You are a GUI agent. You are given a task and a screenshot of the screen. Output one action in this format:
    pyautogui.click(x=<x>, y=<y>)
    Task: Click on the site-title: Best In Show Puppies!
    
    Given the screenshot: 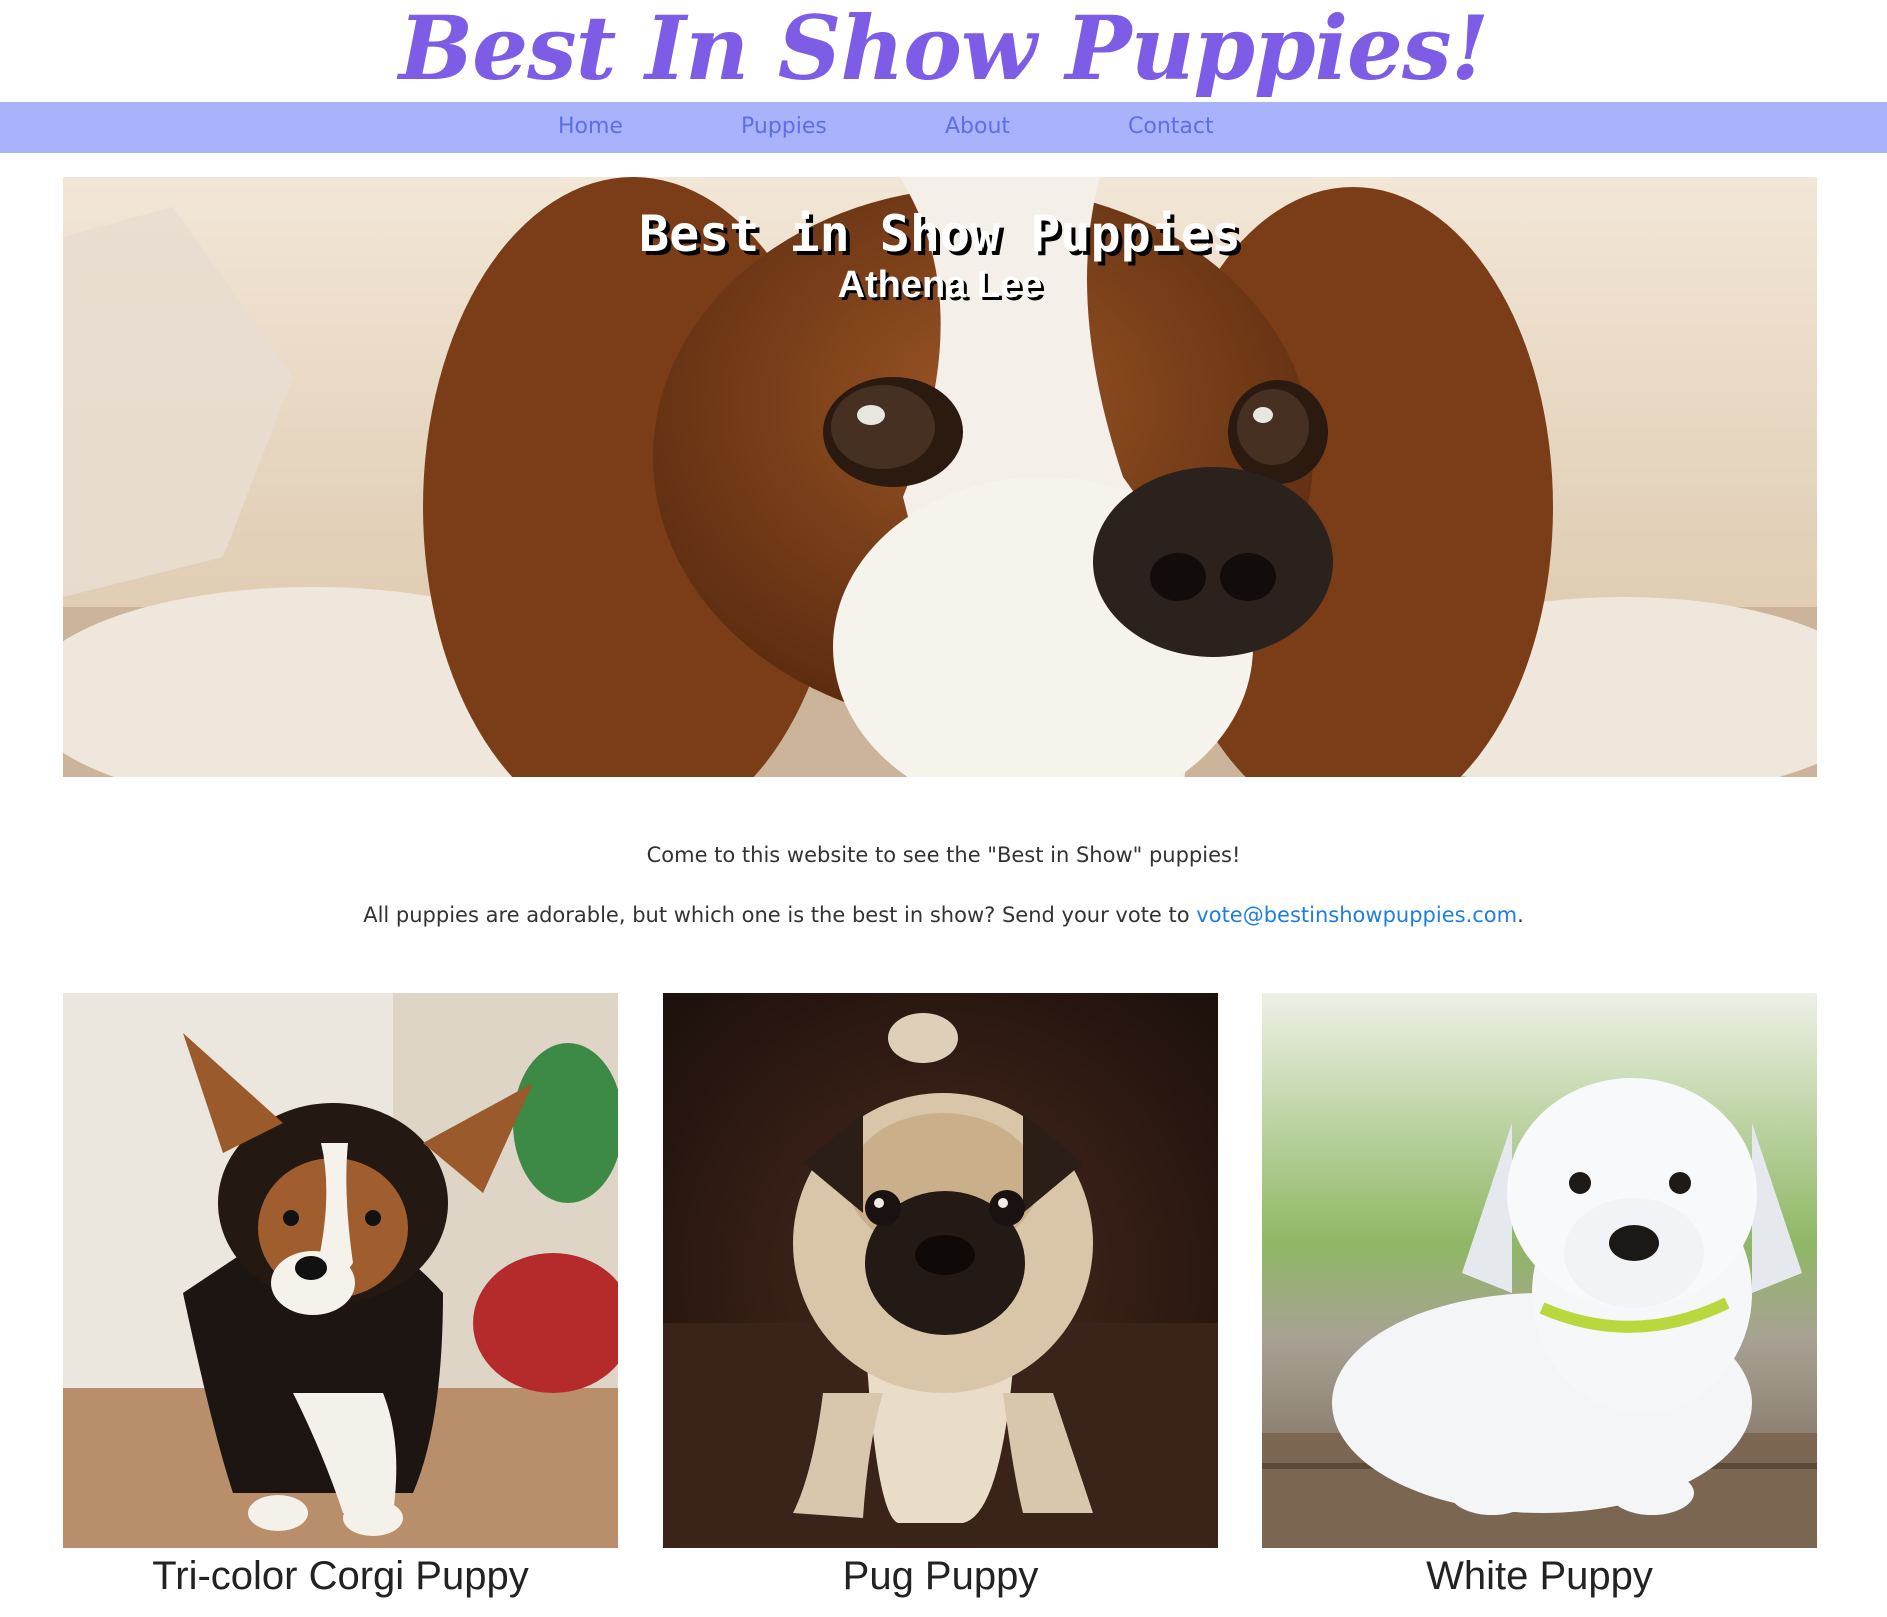 What is the action you would take?
    pyautogui.click(x=943, y=50)
    